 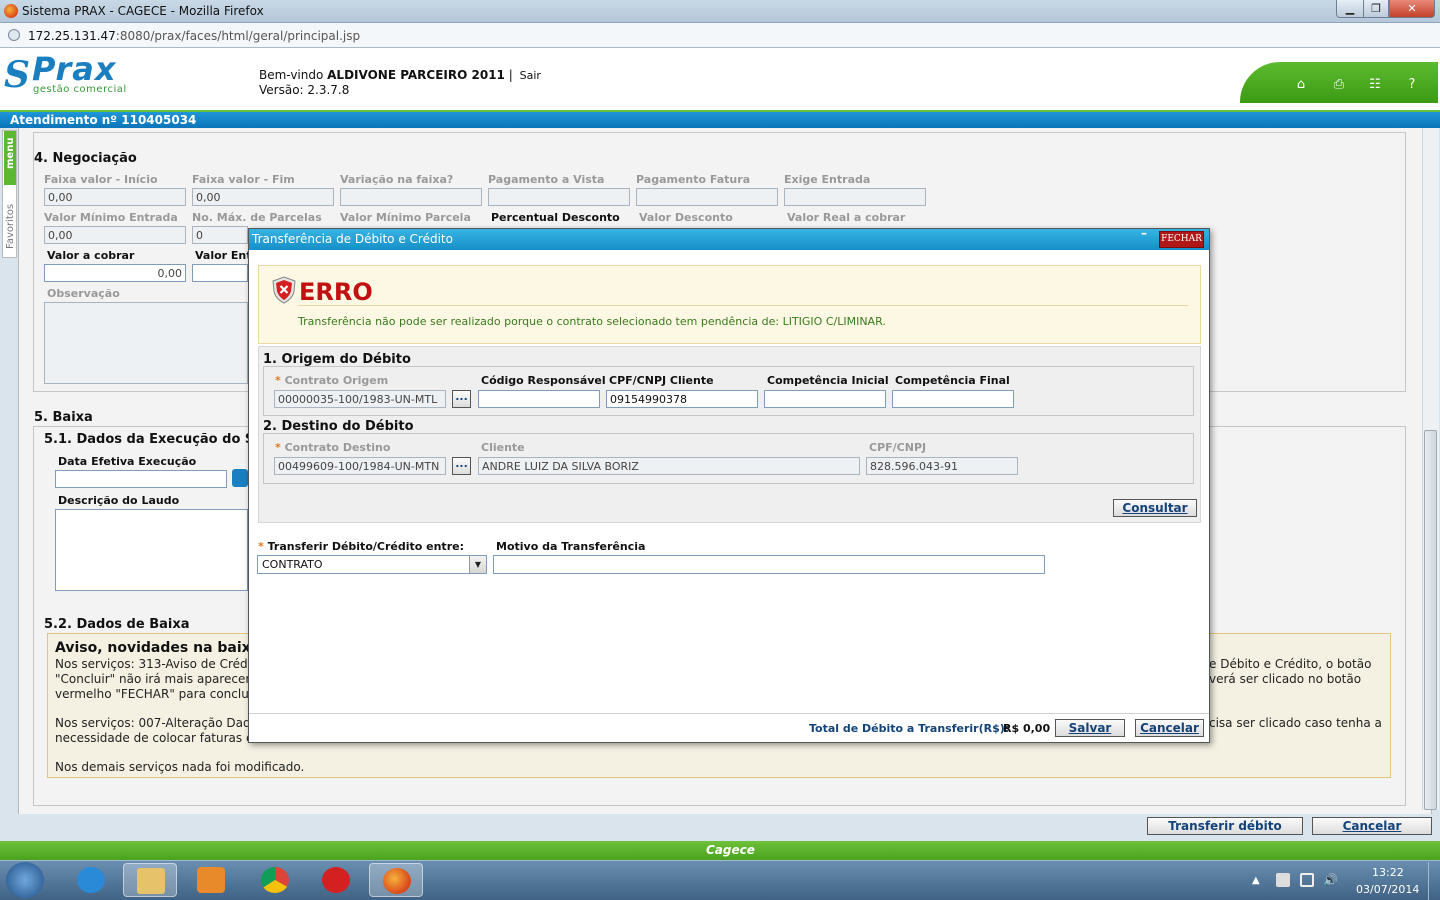 I want to click on faixa-fim-field: 0,00, so click(x=263, y=197).